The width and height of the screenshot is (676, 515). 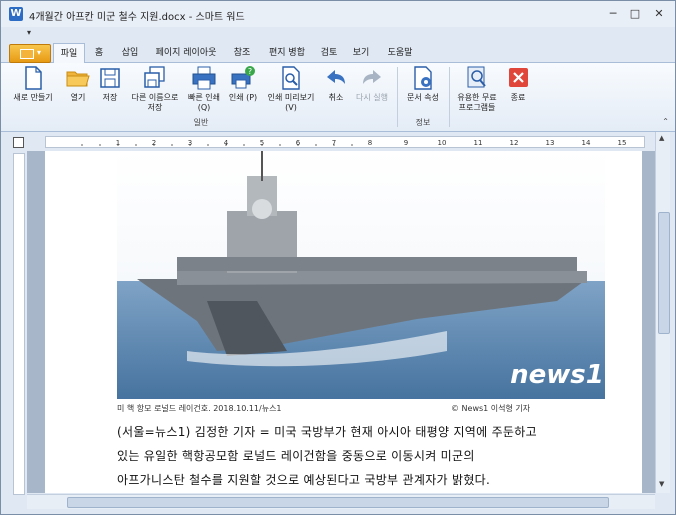 I want to click on minimize-button: ─, so click(x=613, y=14).